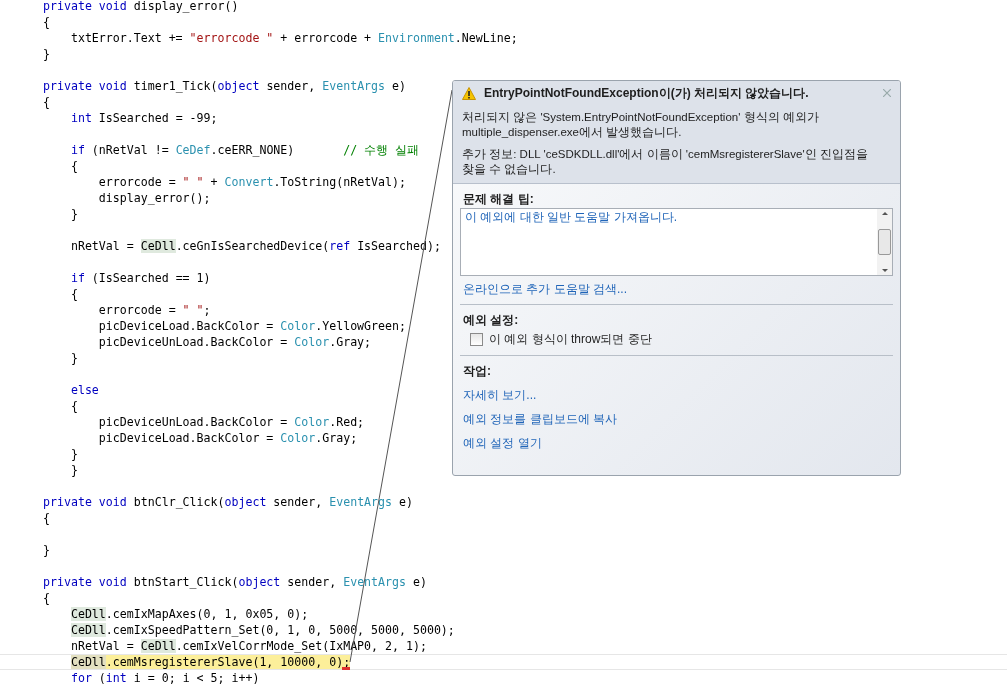  I want to click on code-line: nRetVal = CeDll.ceGnIsSearchedDevice(ref IsSearched);, so click(255, 246).